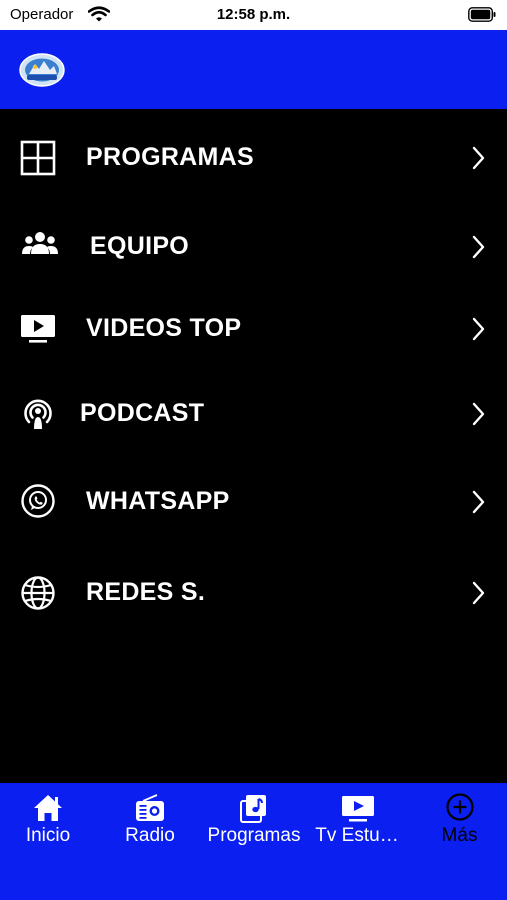  What do you see at coordinates (254, 835) in the screenshot?
I see `tab-label: Programas` at bounding box center [254, 835].